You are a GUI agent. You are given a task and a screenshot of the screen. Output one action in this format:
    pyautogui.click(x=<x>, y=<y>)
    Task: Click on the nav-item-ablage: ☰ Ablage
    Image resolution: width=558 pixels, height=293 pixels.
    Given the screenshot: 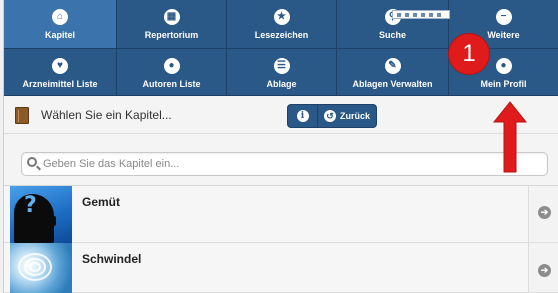 What is the action you would take?
    pyautogui.click(x=282, y=73)
    